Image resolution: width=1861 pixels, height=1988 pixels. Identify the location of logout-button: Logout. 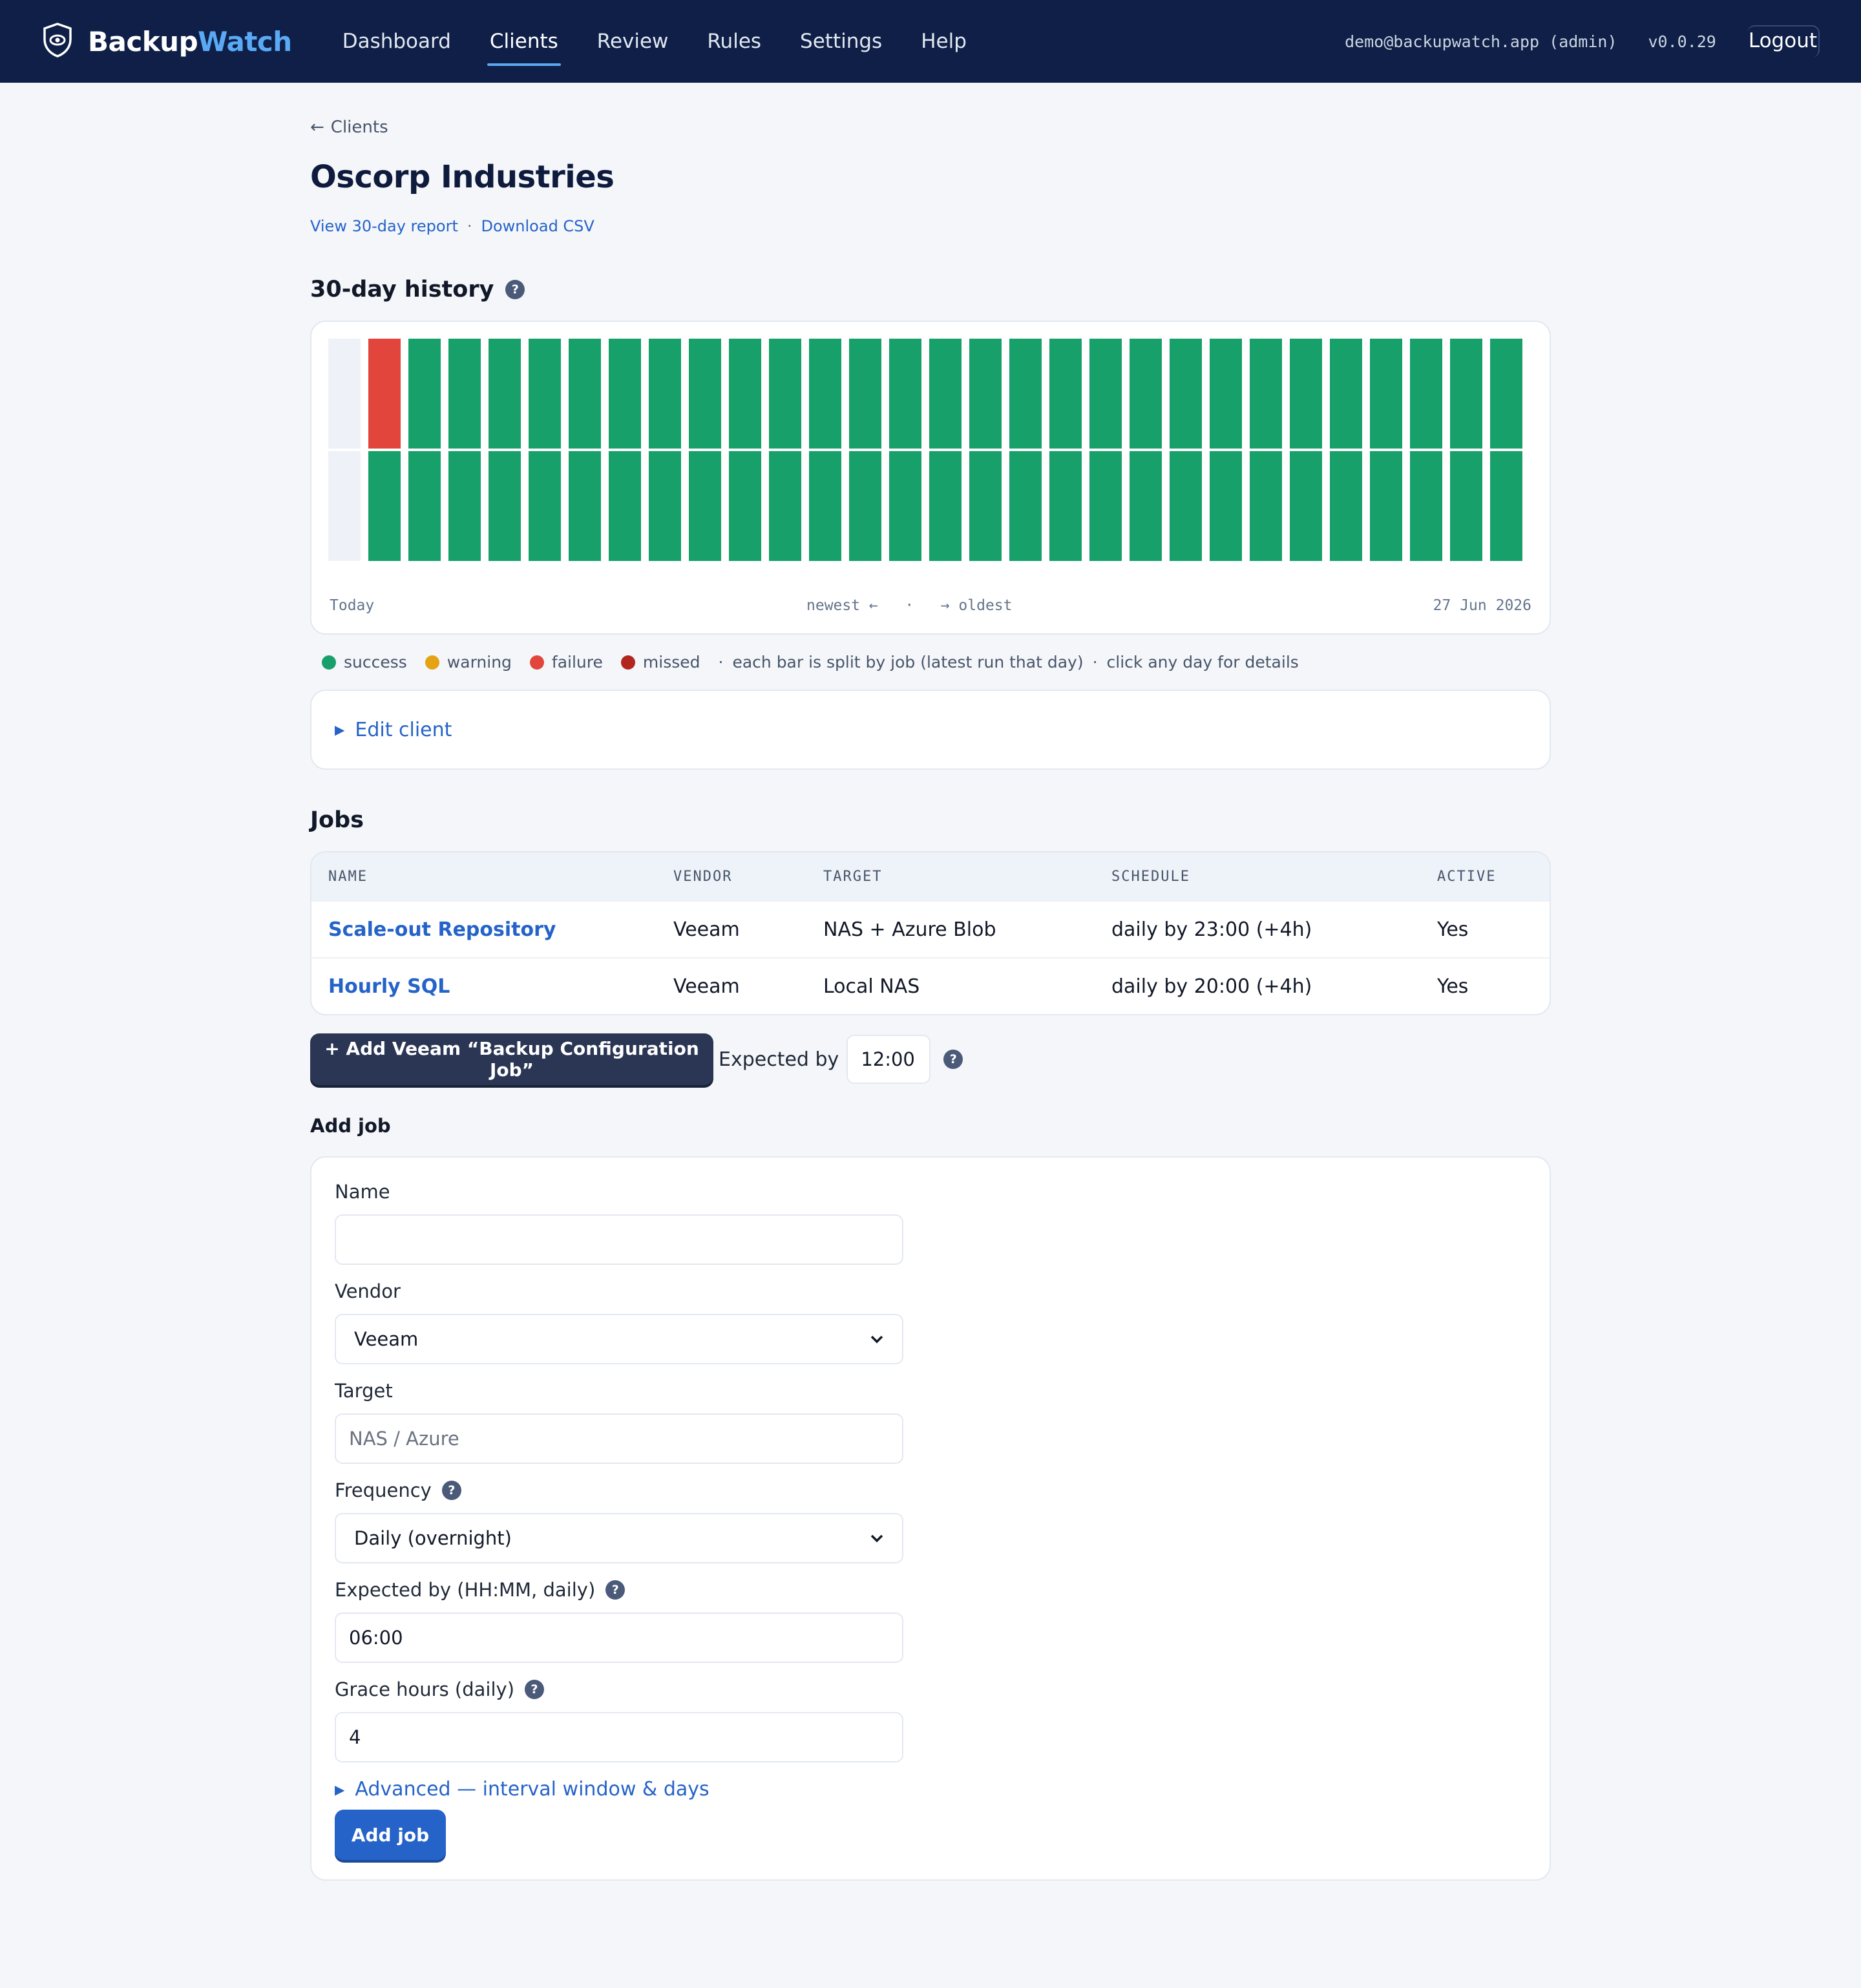
(1783, 42).